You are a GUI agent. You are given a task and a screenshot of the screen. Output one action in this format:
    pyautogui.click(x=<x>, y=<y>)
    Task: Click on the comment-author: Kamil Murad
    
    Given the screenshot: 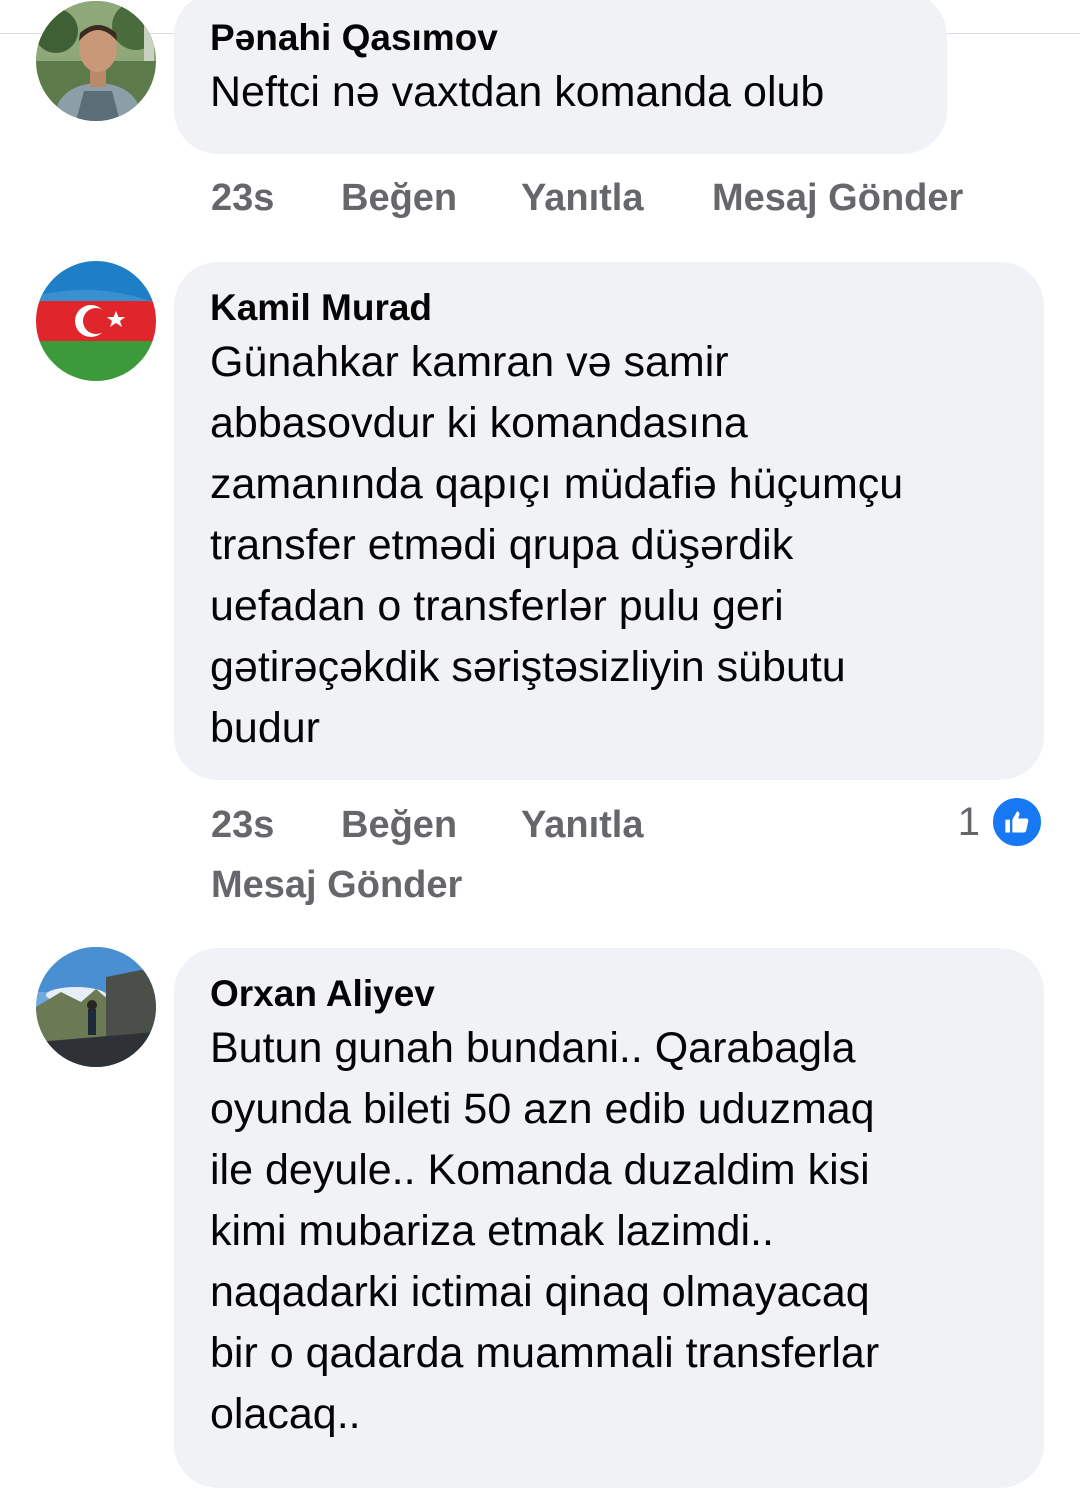 What is the action you would take?
    pyautogui.click(x=609, y=308)
    